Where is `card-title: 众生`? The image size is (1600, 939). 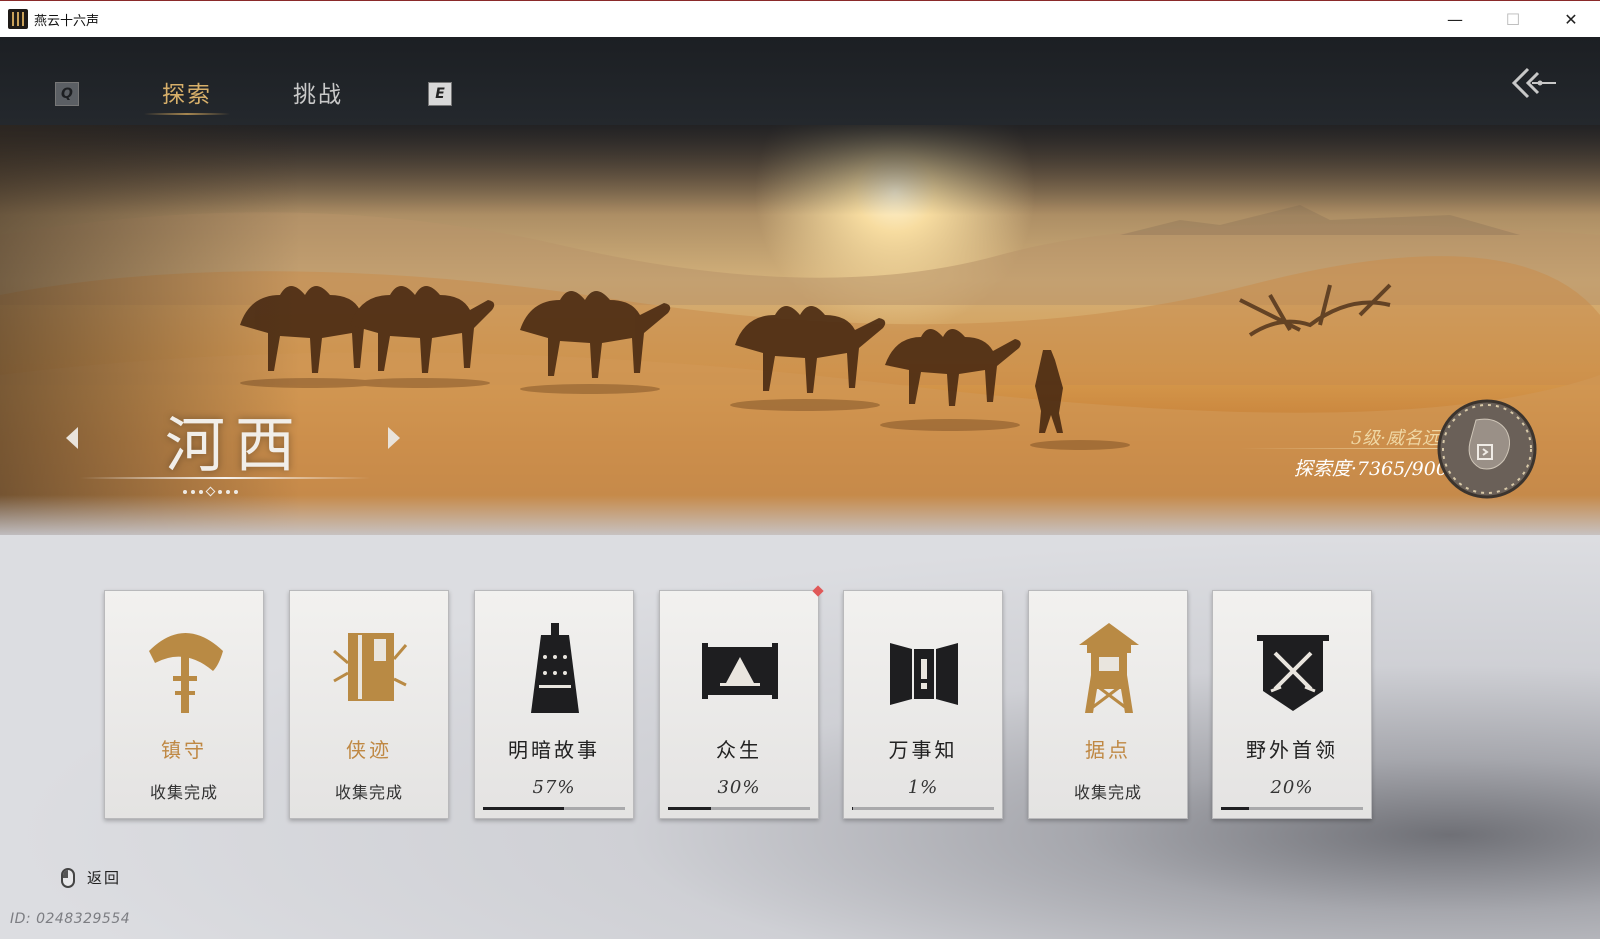
card-title: 众生 is located at coordinates (739, 750).